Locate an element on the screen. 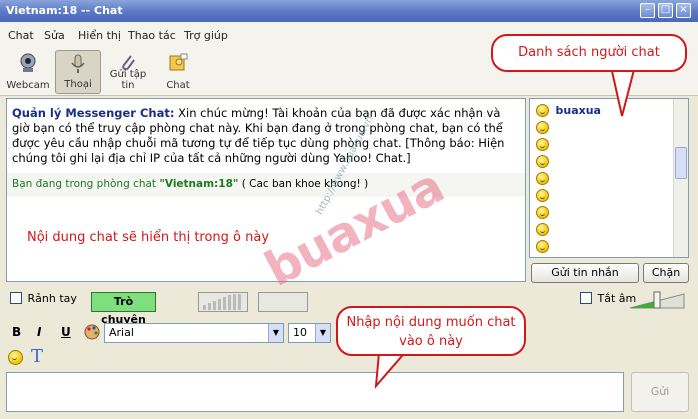 This screenshot has height=419, width=698. user-list-scrollbar is located at coordinates (680, 178).